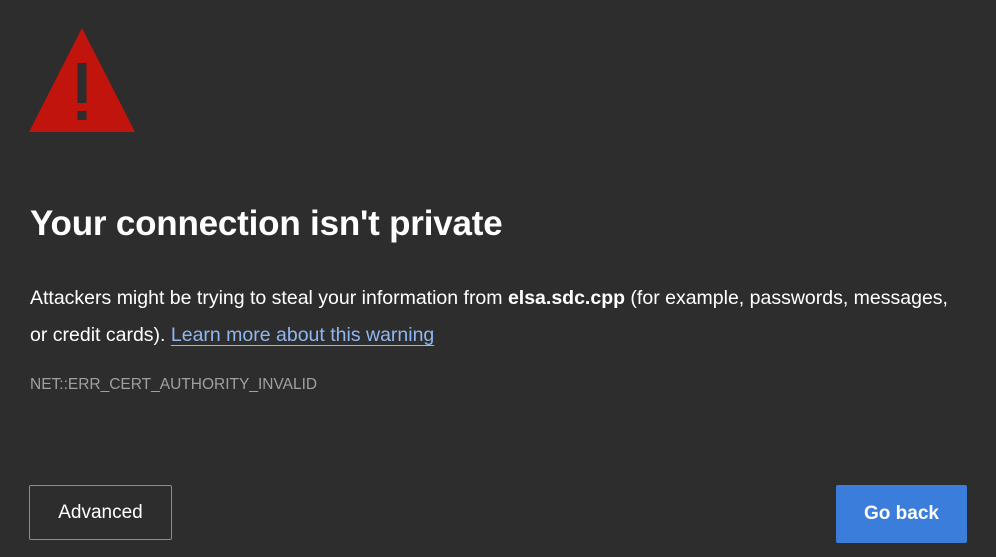 The image size is (996, 557). Describe the element at coordinates (901, 514) in the screenshot. I see `go-back-button: Go back` at that location.